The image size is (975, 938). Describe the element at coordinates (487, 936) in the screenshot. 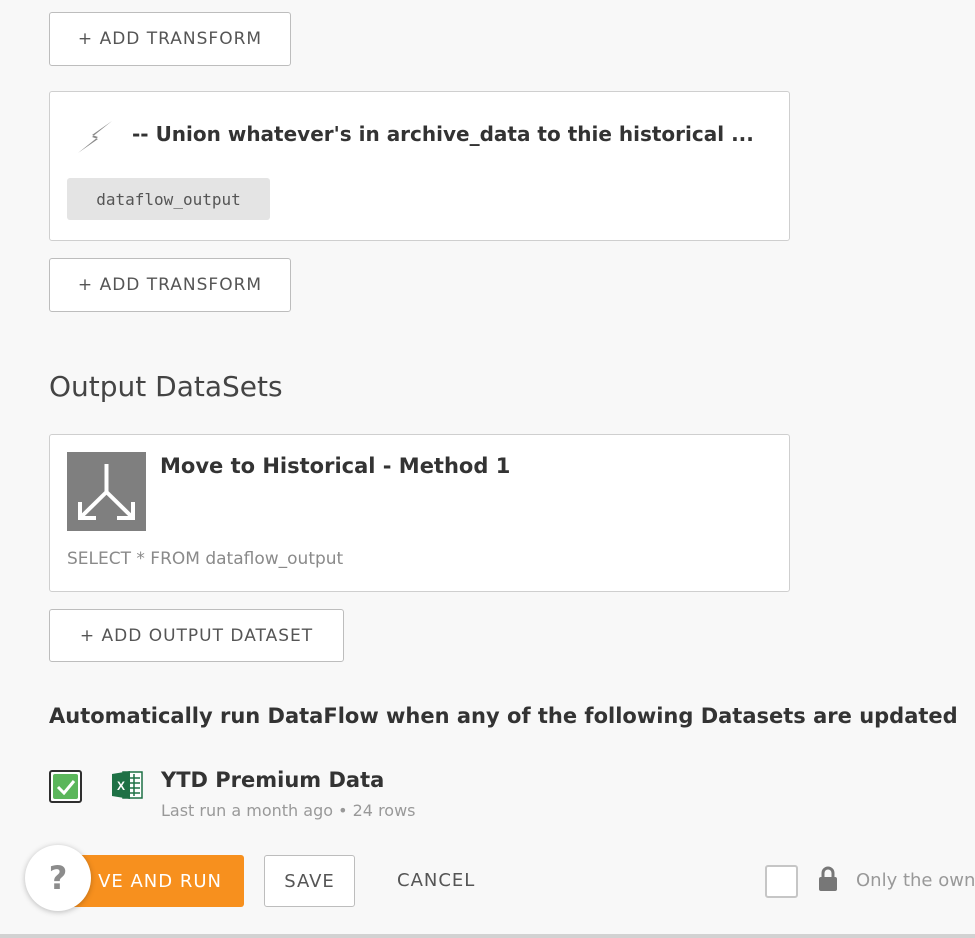

I see `bottom-divider` at that location.